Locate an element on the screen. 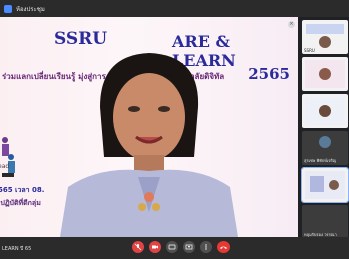 The width and height of the screenshot is (349, 259). control-bar: LEARN ปี 65 is located at coordinates (174, 248).